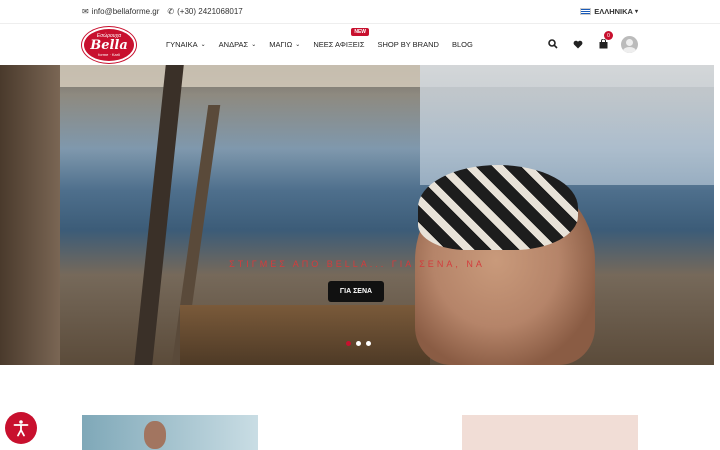 The width and height of the screenshot is (720, 450). What do you see at coordinates (85, 11) in the screenshot?
I see `envelope-icon: ✉` at bounding box center [85, 11].